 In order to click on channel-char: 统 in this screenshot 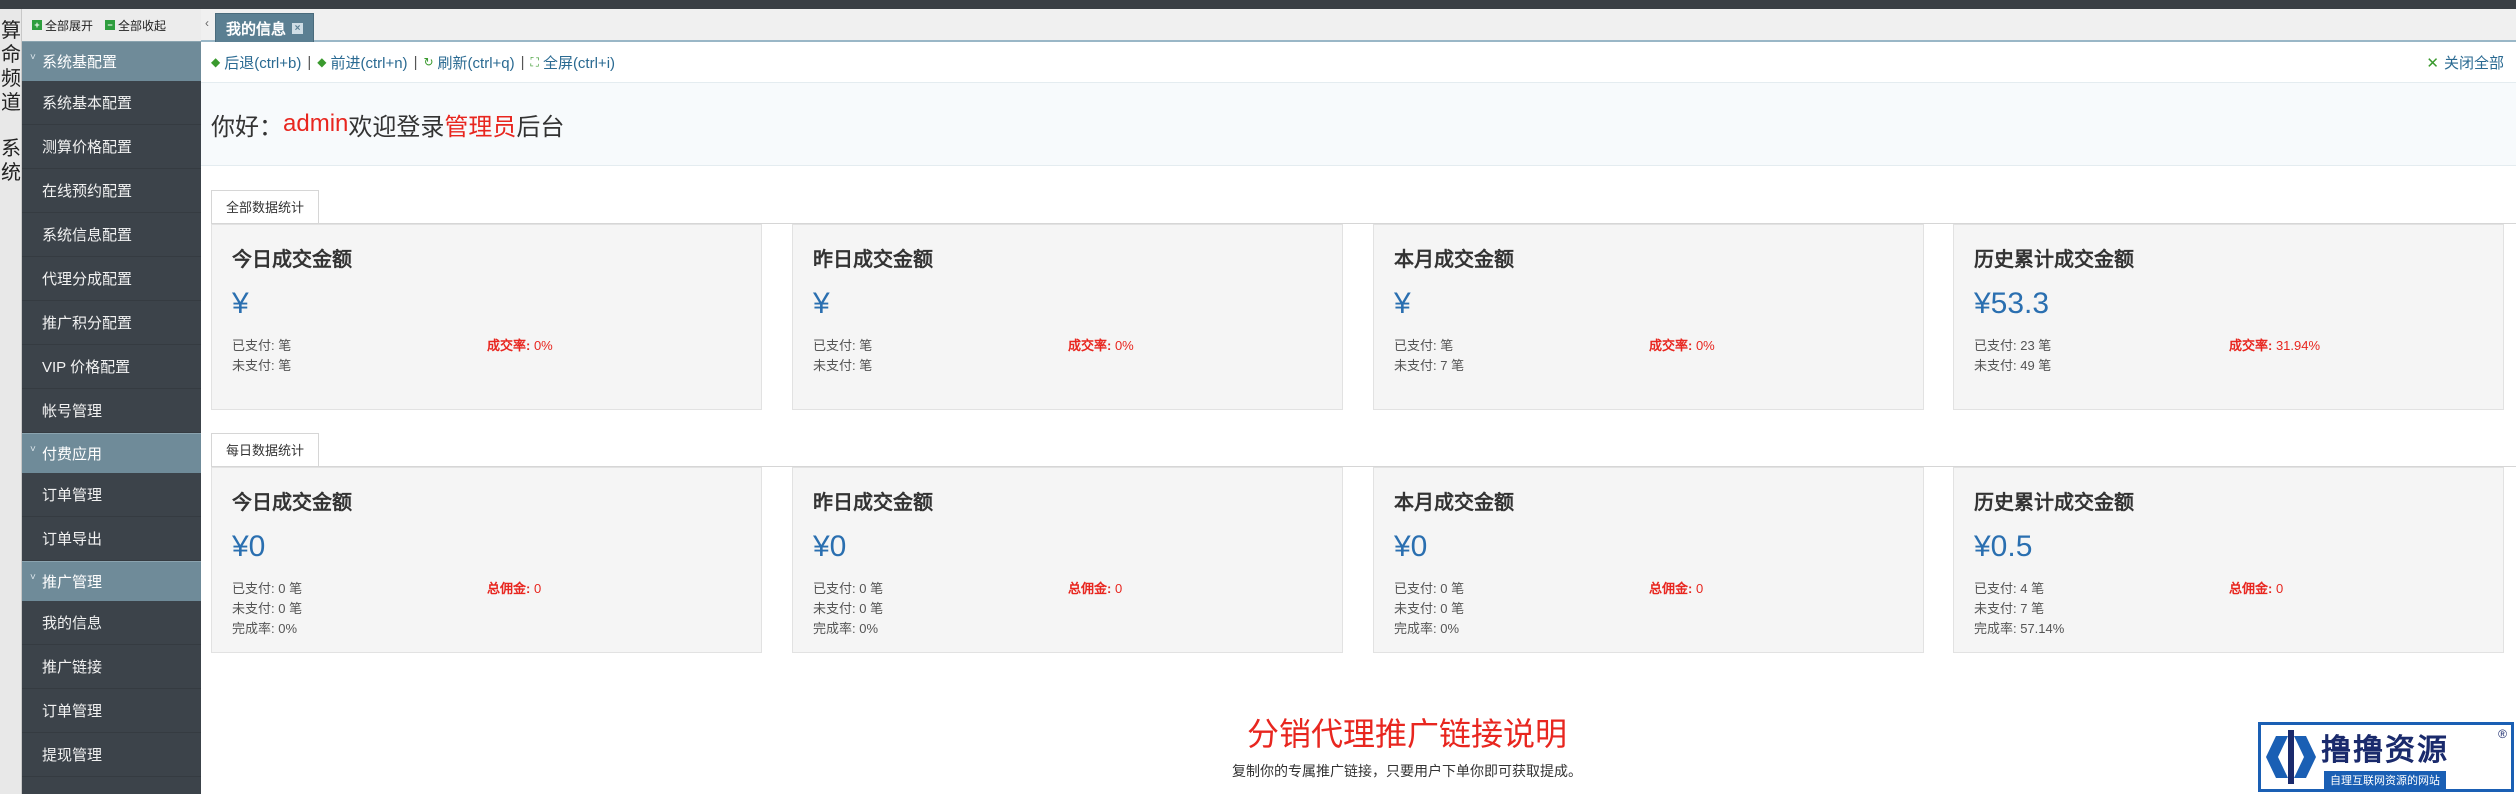, I will do `click(11, 173)`.